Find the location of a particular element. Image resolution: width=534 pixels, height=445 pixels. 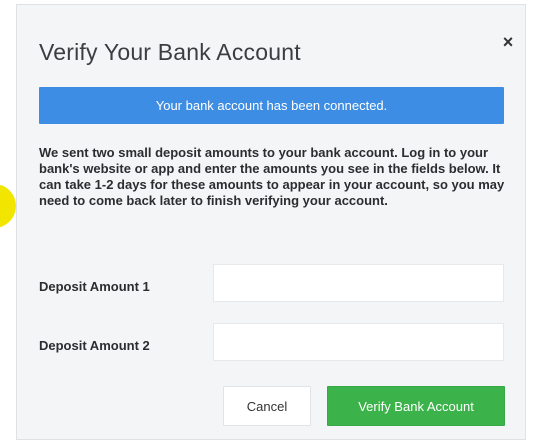

verify-bank-account-button: Verify Bank Account is located at coordinates (416, 406).